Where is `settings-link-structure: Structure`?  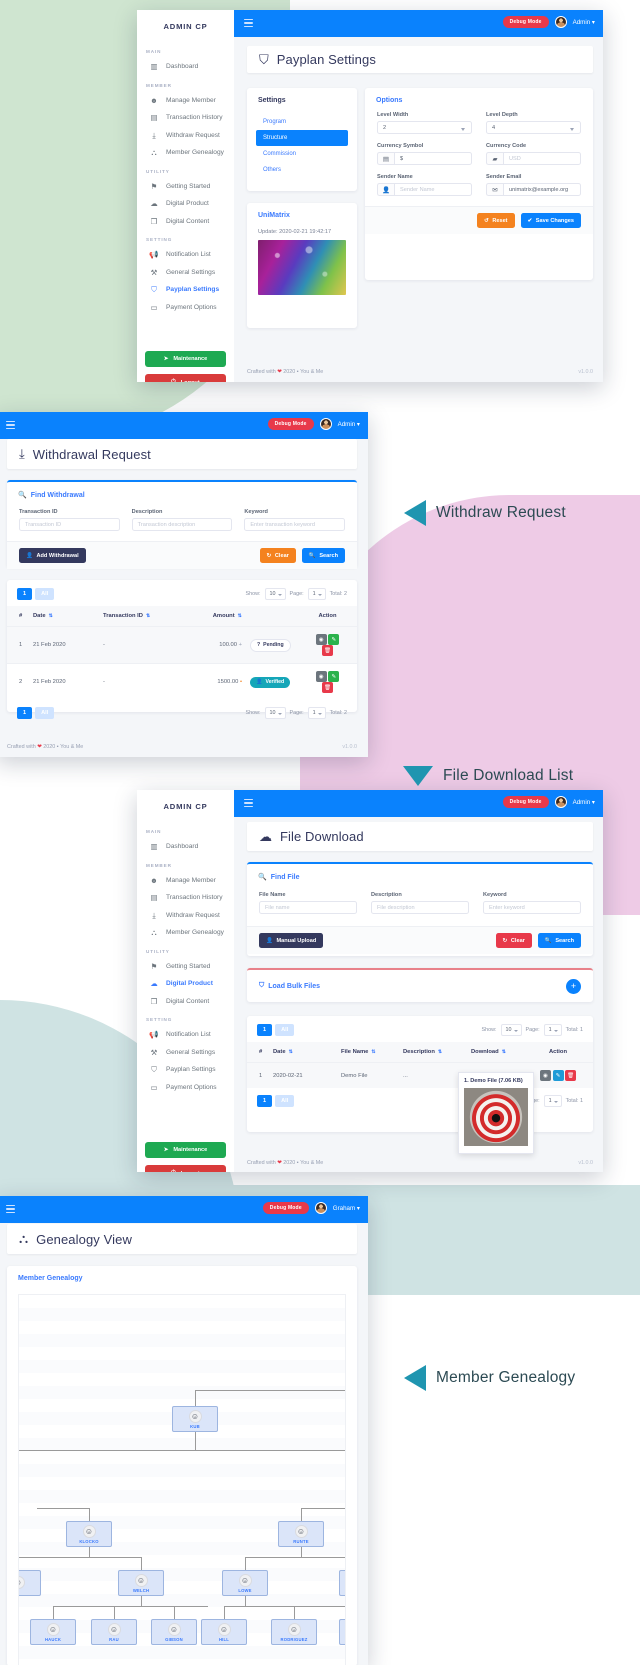 settings-link-structure: Structure is located at coordinates (302, 138).